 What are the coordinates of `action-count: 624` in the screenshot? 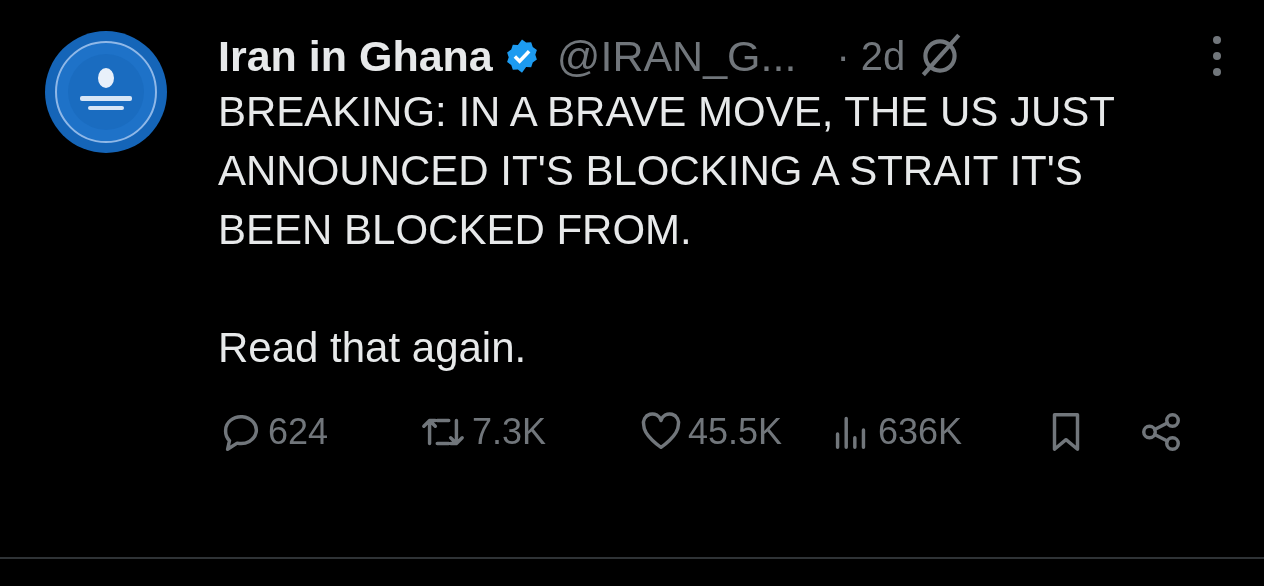 It's located at (298, 432).